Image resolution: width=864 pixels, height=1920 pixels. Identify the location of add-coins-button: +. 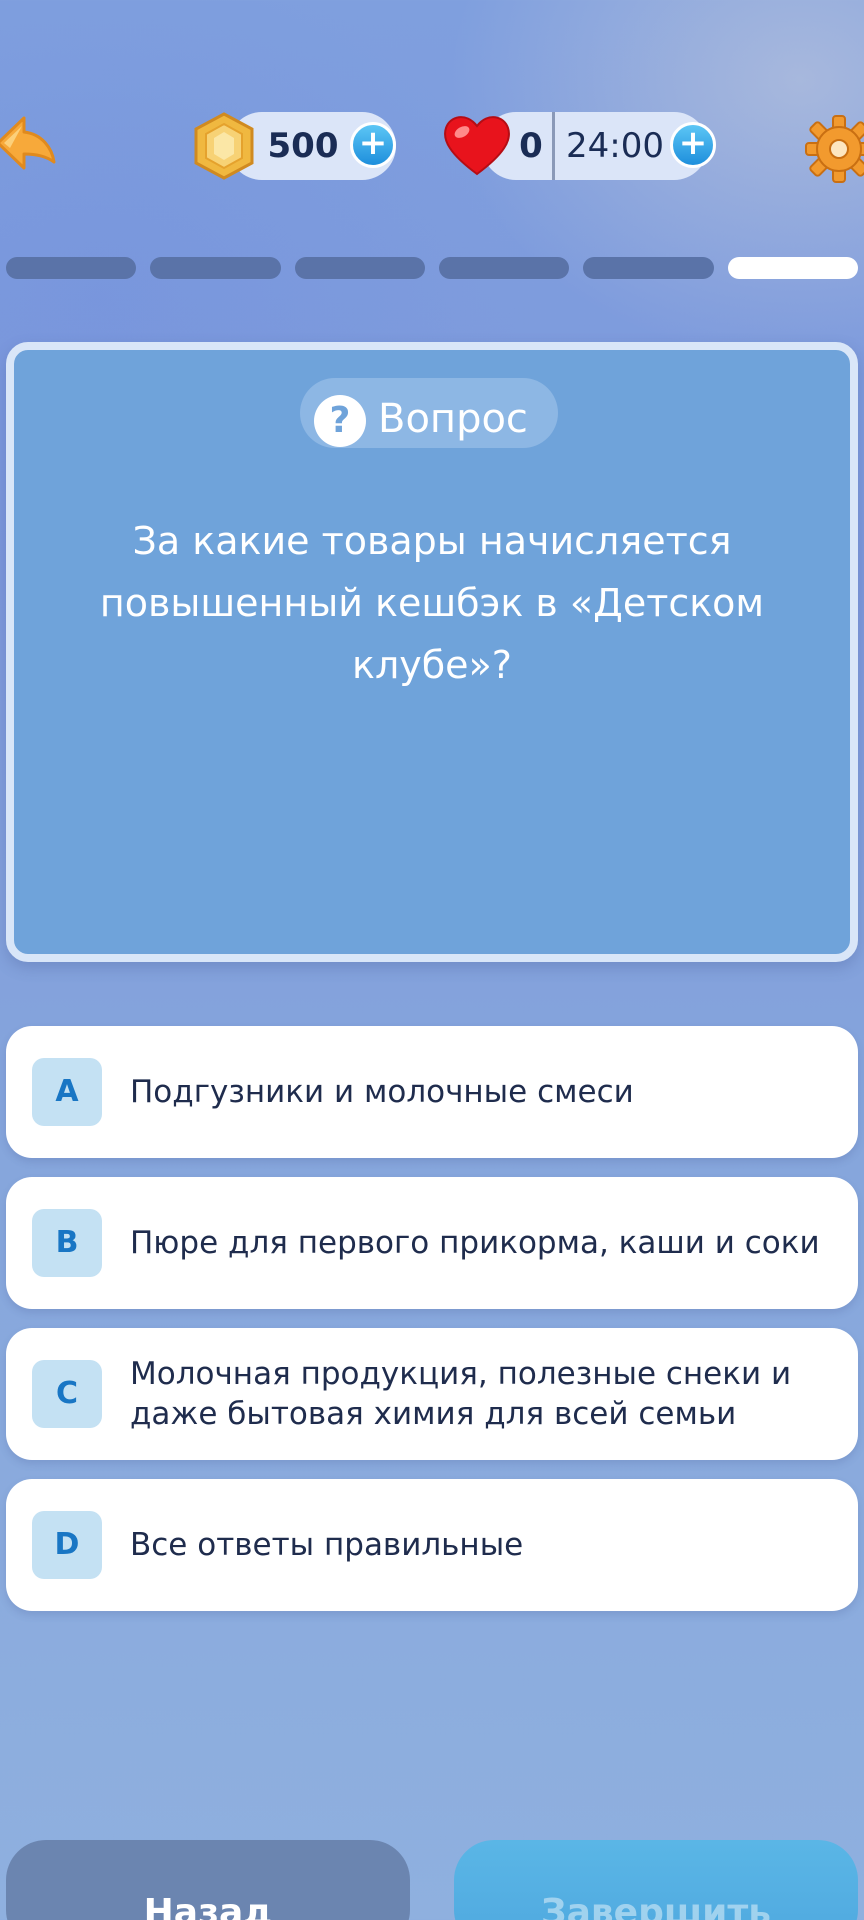
(373, 145).